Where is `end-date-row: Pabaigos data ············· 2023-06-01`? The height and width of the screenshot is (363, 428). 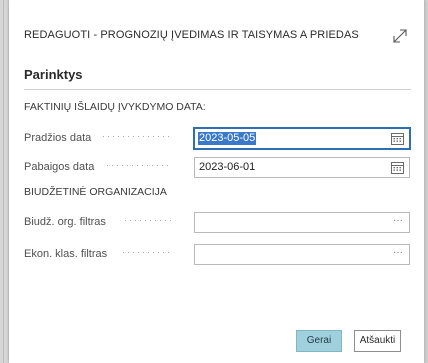 end-date-row: Pabaigos data ············· 2023-06-01 is located at coordinates (219, 168).